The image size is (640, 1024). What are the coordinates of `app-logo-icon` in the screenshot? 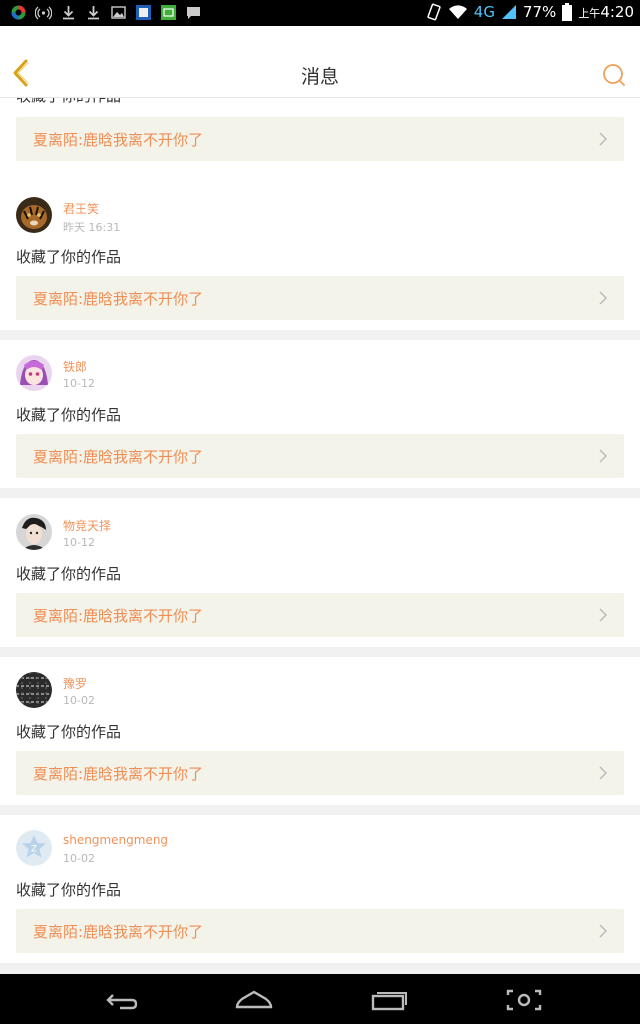 It's located at (18, 12).